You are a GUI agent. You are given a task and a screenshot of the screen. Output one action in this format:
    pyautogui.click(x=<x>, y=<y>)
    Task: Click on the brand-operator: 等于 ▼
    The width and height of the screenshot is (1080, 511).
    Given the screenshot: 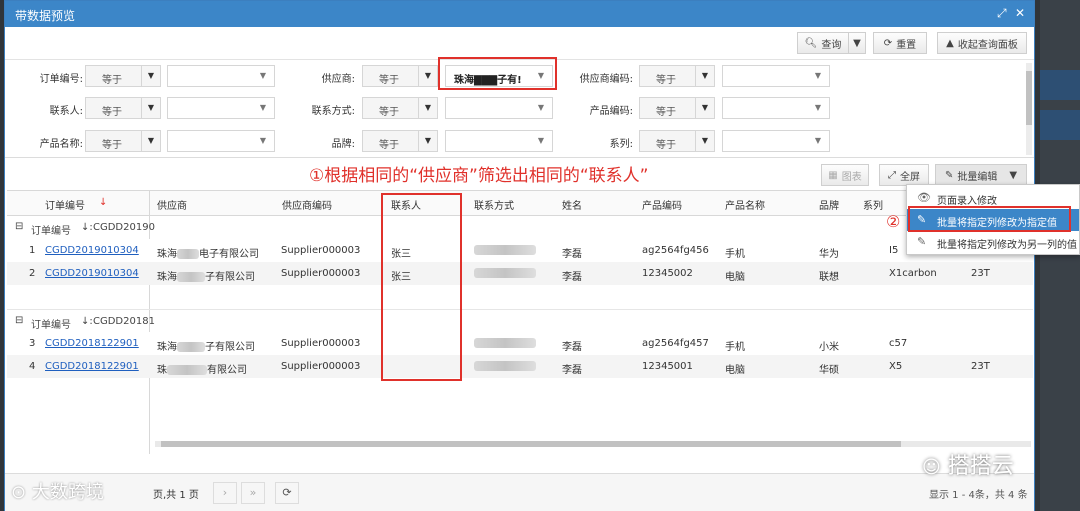 What is the action you would take?
    pyautogui.click(x=400, y=141)
    